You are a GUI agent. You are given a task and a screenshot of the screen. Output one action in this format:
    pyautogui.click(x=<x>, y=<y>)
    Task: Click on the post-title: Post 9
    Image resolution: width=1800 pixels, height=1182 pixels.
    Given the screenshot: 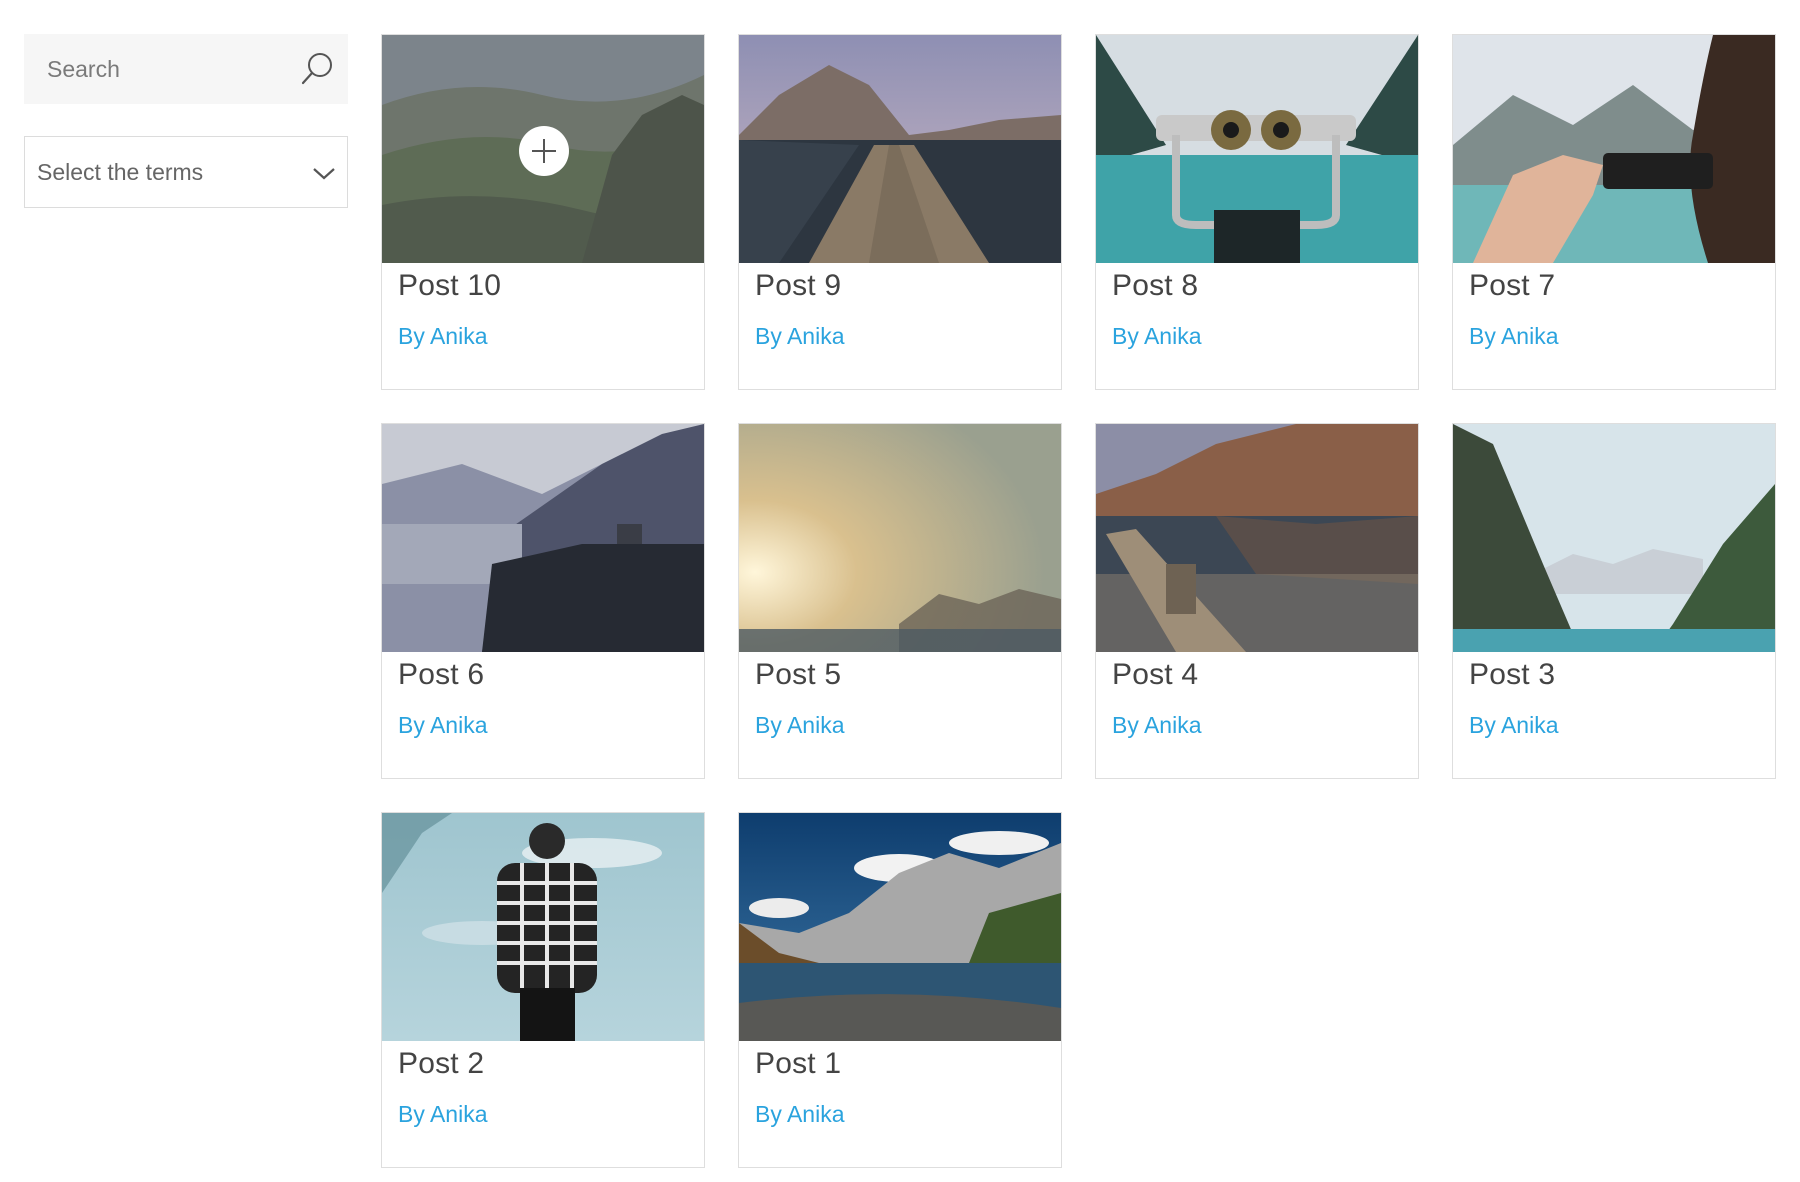 What is the action you would take?
    pyautogui.click(x=798, y=286)
    